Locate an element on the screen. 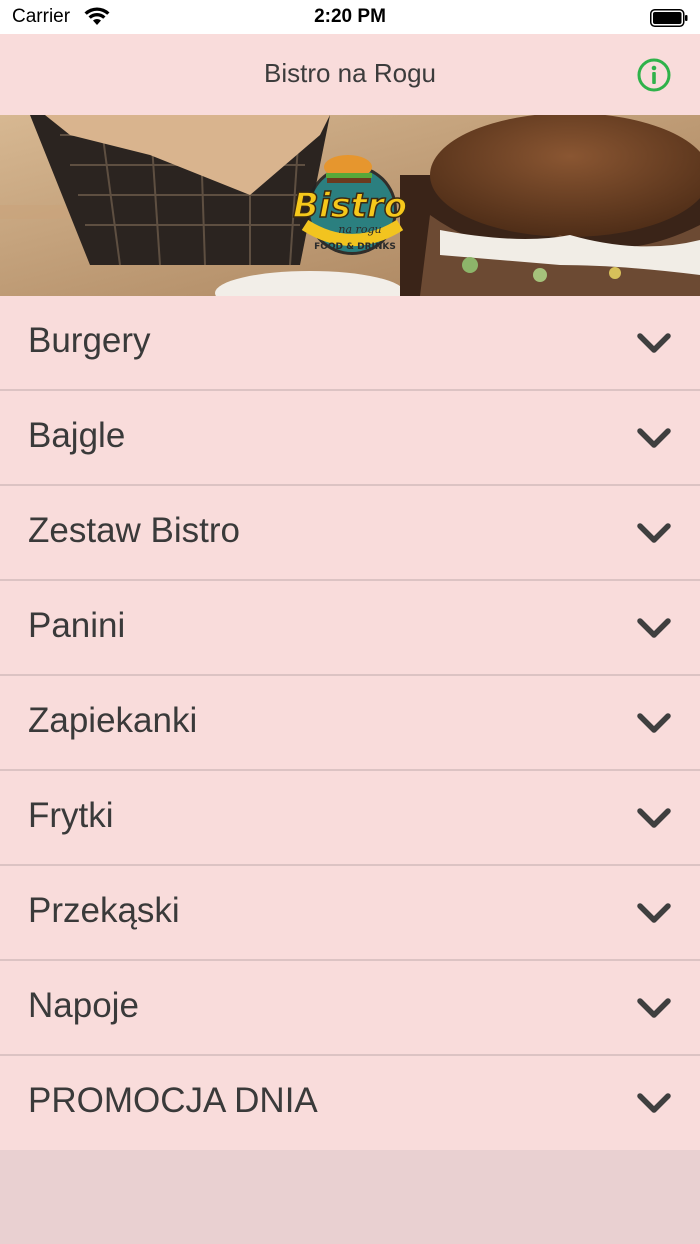 This screenshot has height=1244, width=700. category-label: Zestaw Bistro is located at coordinates (134, 530).